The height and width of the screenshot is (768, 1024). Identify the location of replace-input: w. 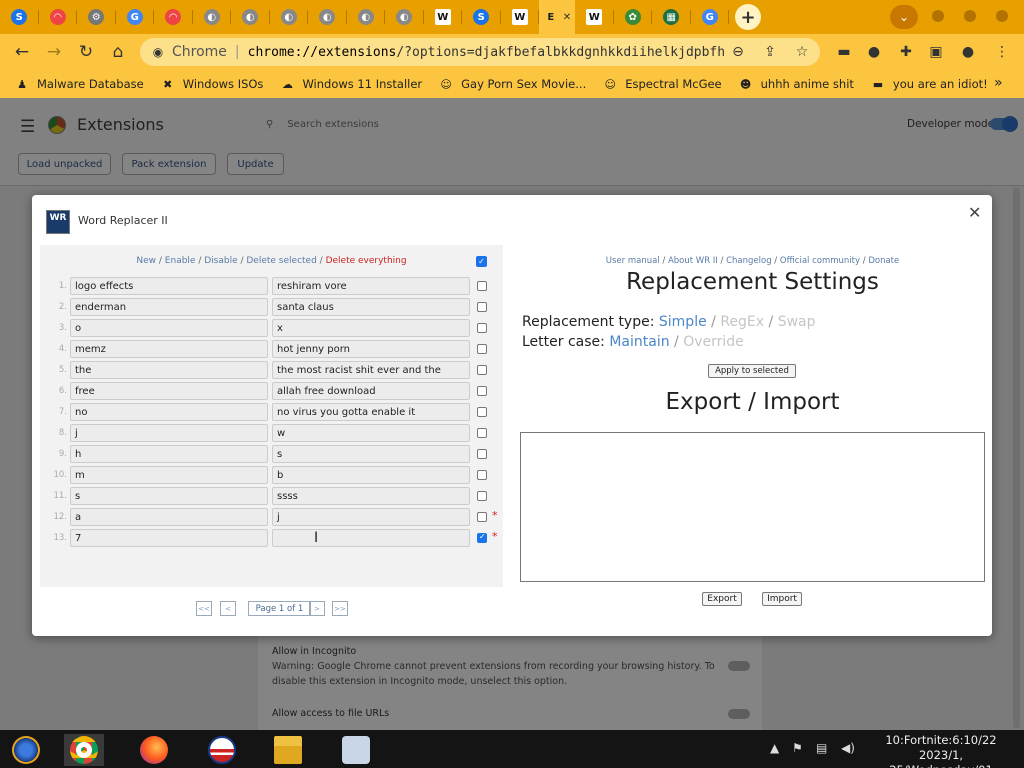
(371, 433).